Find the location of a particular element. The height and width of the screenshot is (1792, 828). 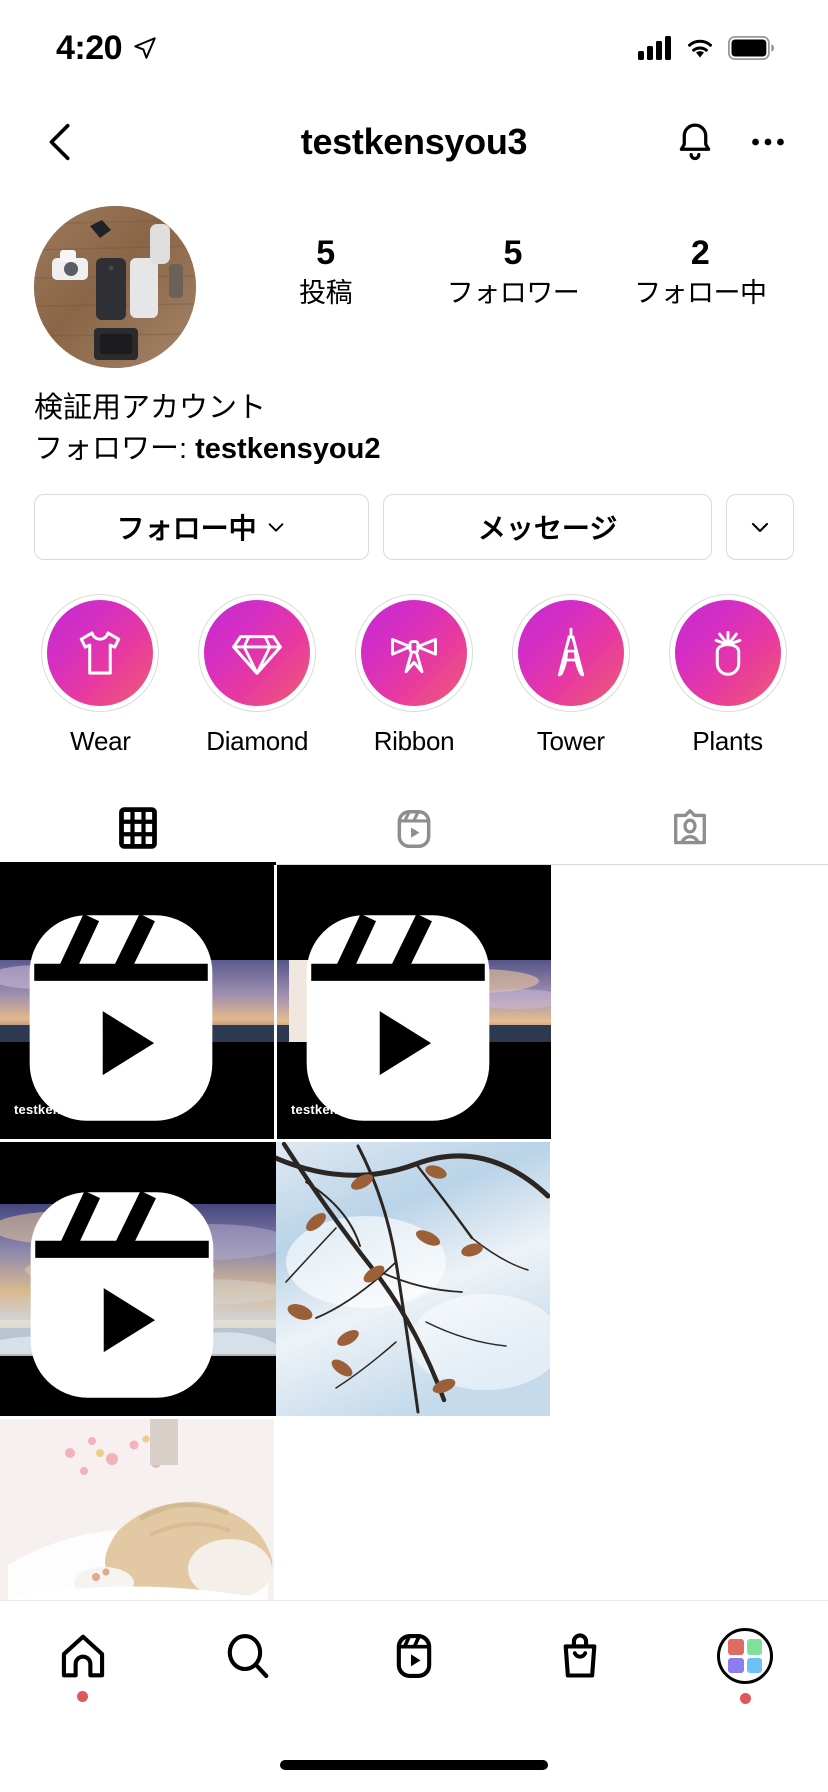

message-button: メッセージ is located at coordinates (547, 527).